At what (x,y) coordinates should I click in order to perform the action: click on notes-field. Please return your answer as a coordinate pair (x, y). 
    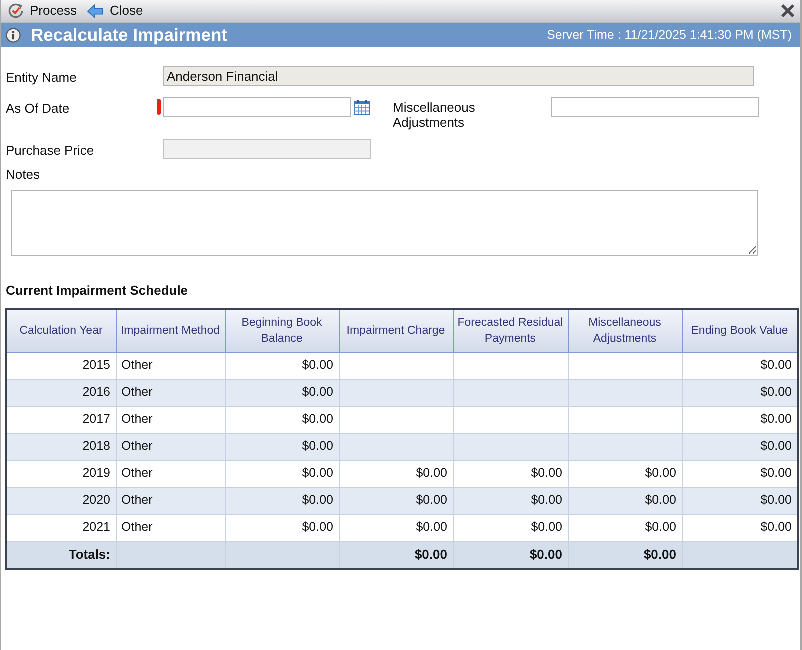
    Looking at the image, I should click on (384, 223).